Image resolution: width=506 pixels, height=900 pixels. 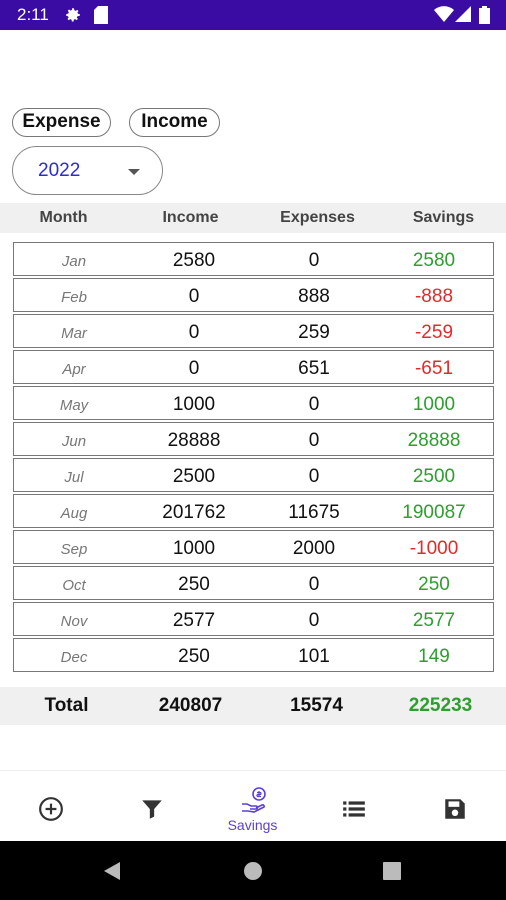 I want to click on savings-cell: 2577, so click(x=434, y=620).